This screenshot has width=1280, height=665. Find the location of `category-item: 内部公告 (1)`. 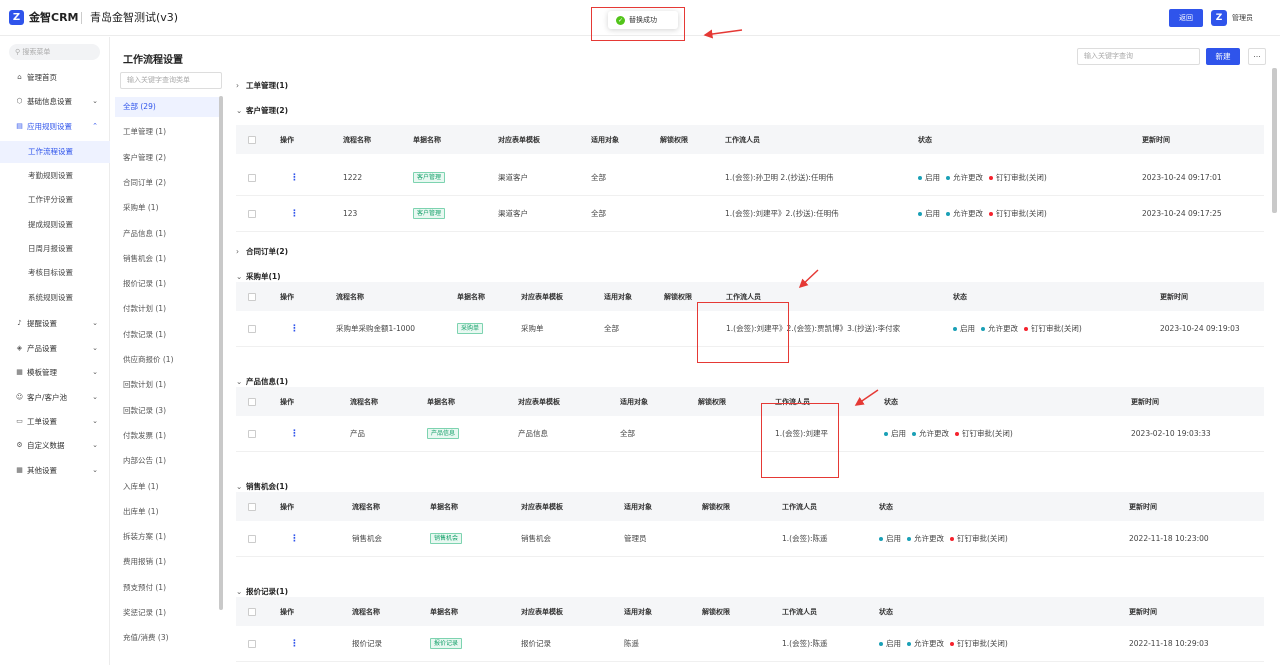

category-item: 内部公告 (1) is located at coordinates (168, 461).